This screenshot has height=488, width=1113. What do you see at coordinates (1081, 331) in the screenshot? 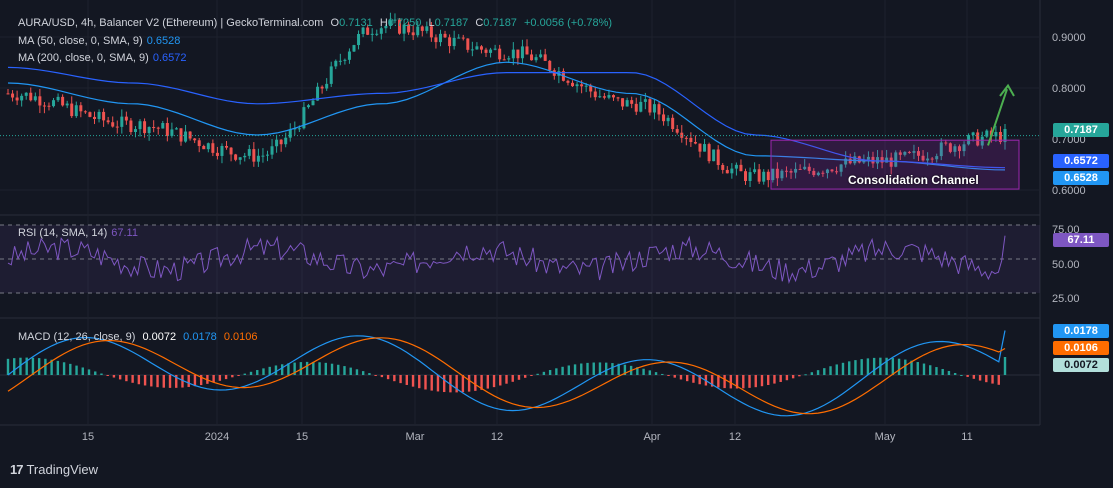
I see `macd-badge: 0.0178` at bounding box center [1081, 331].